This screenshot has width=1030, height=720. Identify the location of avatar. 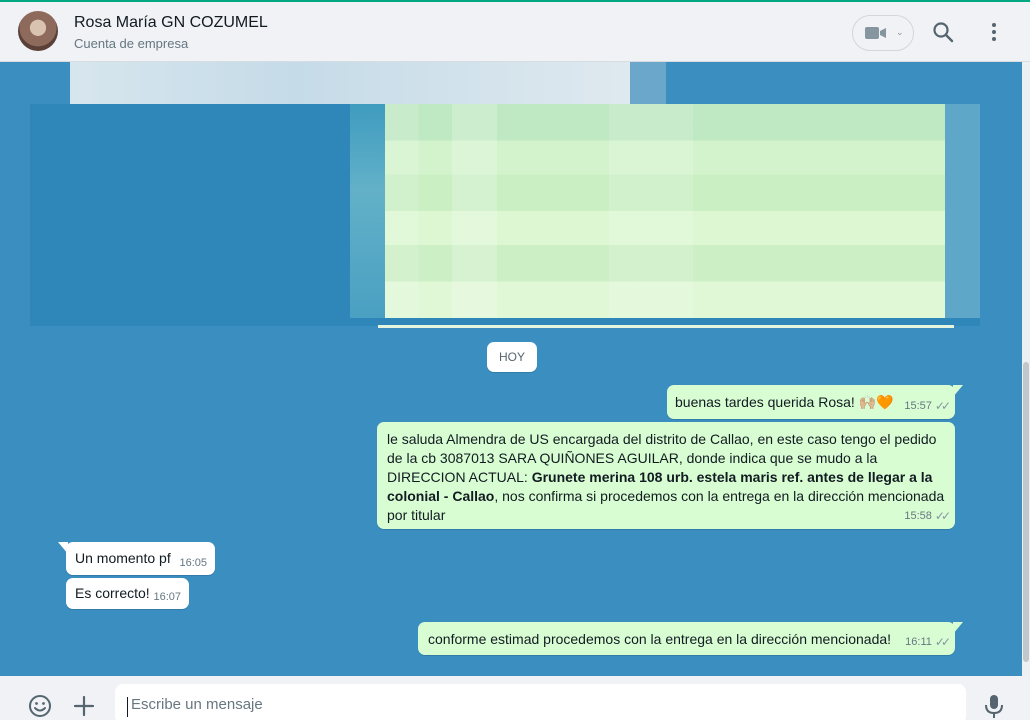
(38, 31).